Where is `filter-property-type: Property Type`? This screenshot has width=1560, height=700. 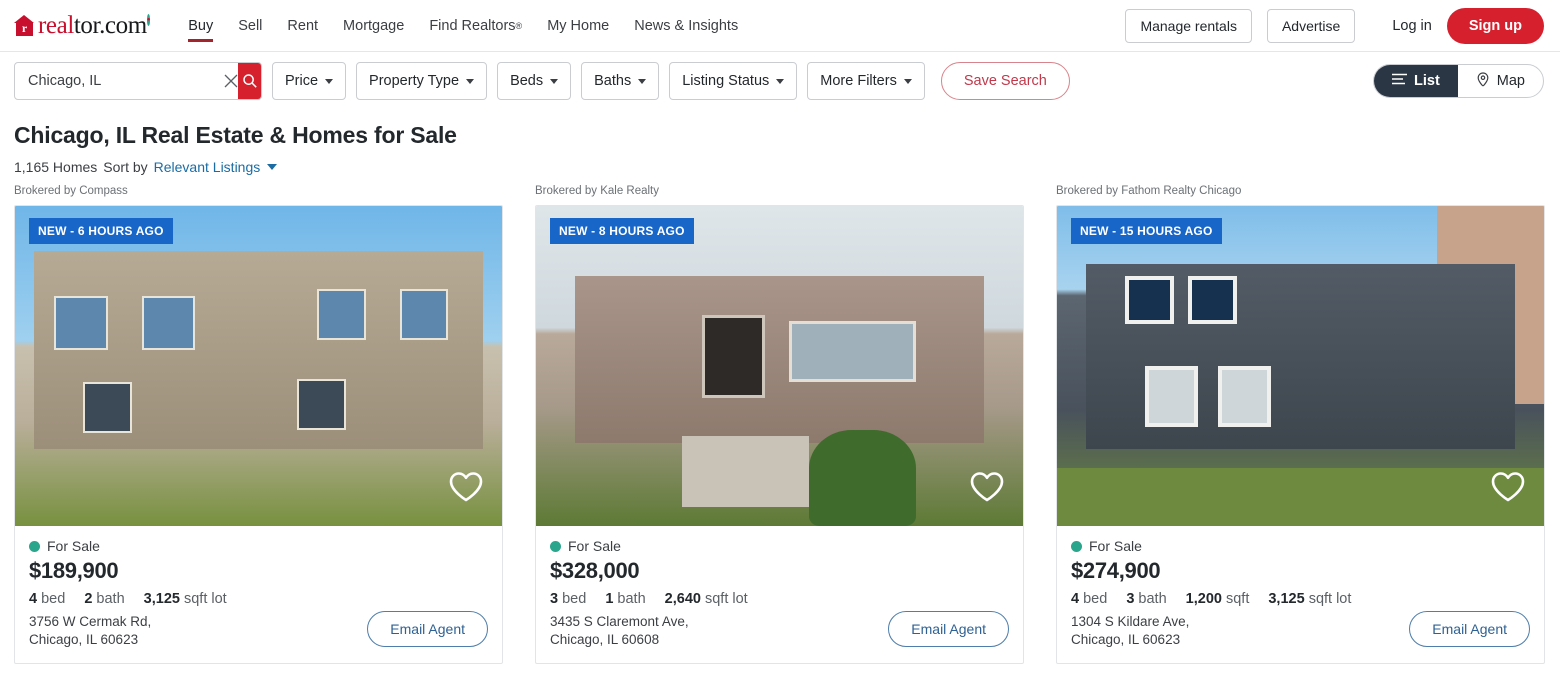 filter-property-type: Property Type is located at coordinates (422, 81).